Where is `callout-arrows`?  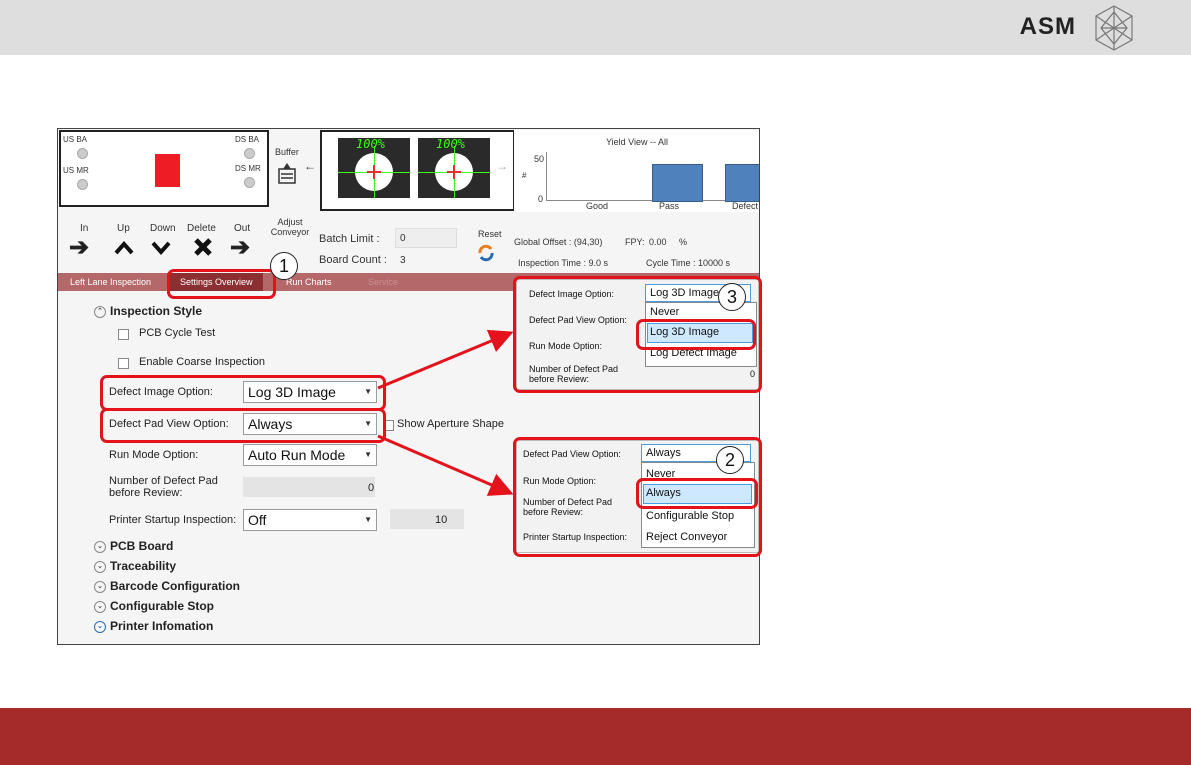
callout-arrows is located at coordinates (445, 412).